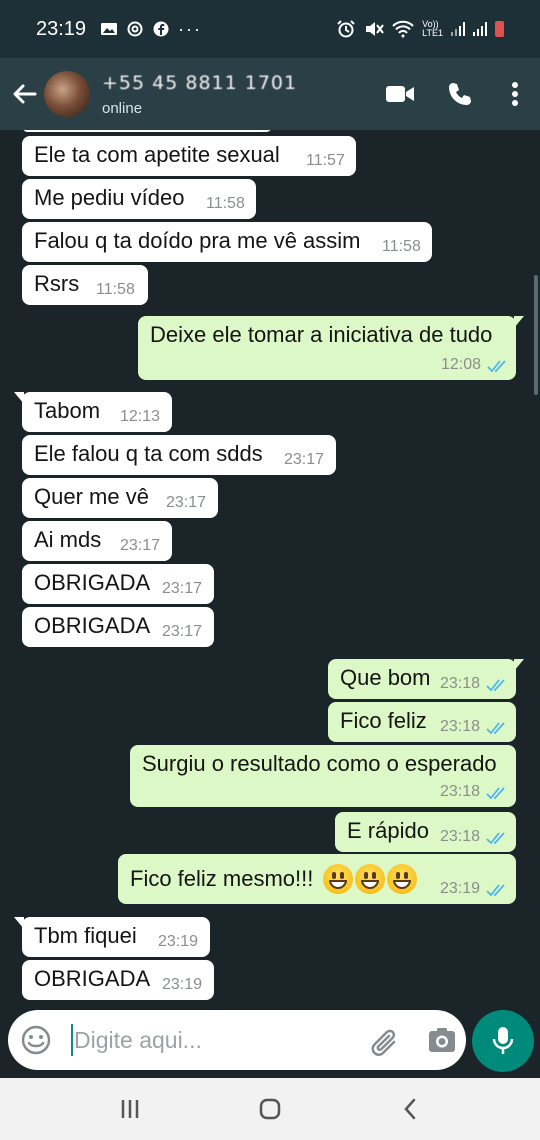 This screenshot has width=540, height=1140. I want to click on message-bubble-in: Tabom 12:13, so click(93, 412).